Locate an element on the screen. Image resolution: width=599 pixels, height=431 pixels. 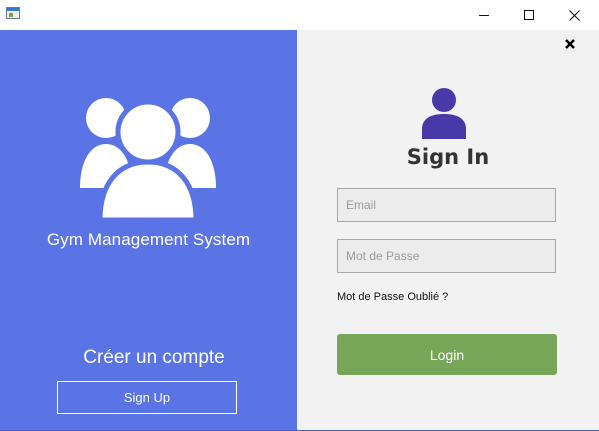
login-button: Login is located at coordinates (447, 354).